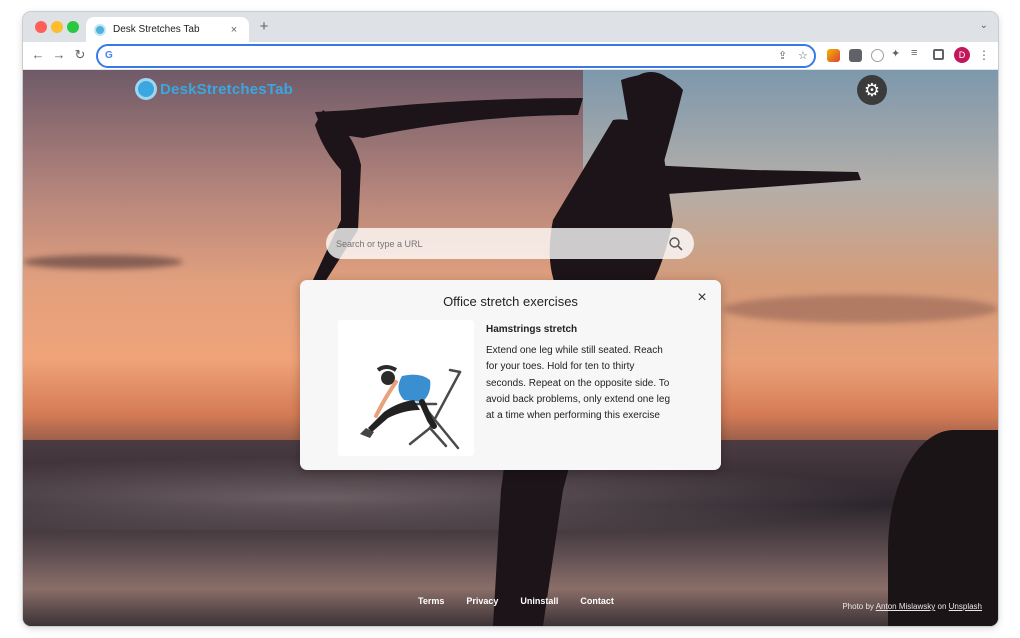 The height and width of the screenshot is (638, 1020). What do you see at coordinates (702, 298) in the screenshot?
I see `card-close-button: ×` at bounding box center [702, 298].